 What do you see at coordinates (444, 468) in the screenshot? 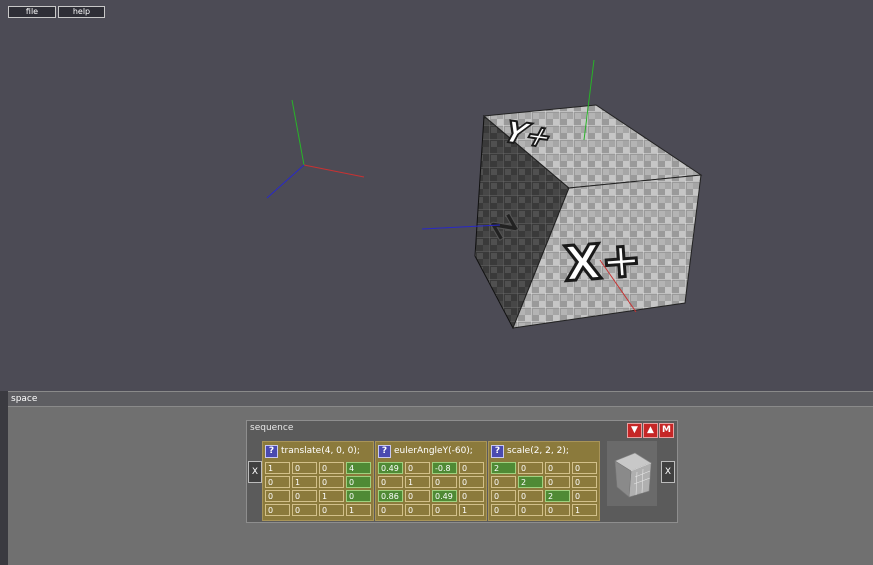
I see `matrix-cell: -0.8` at bounding box center [444, 468].